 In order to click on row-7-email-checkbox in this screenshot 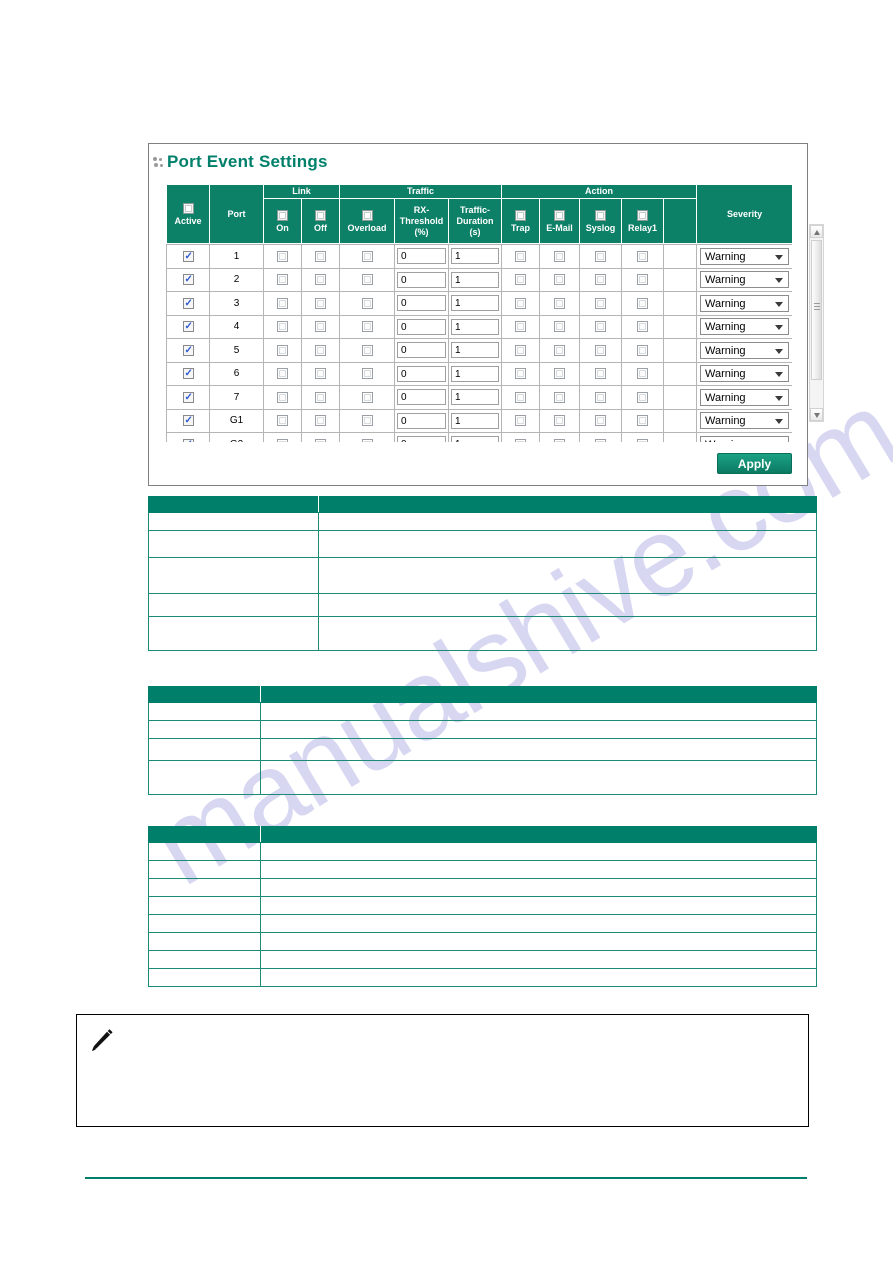, I will do `click(559, 421)`.